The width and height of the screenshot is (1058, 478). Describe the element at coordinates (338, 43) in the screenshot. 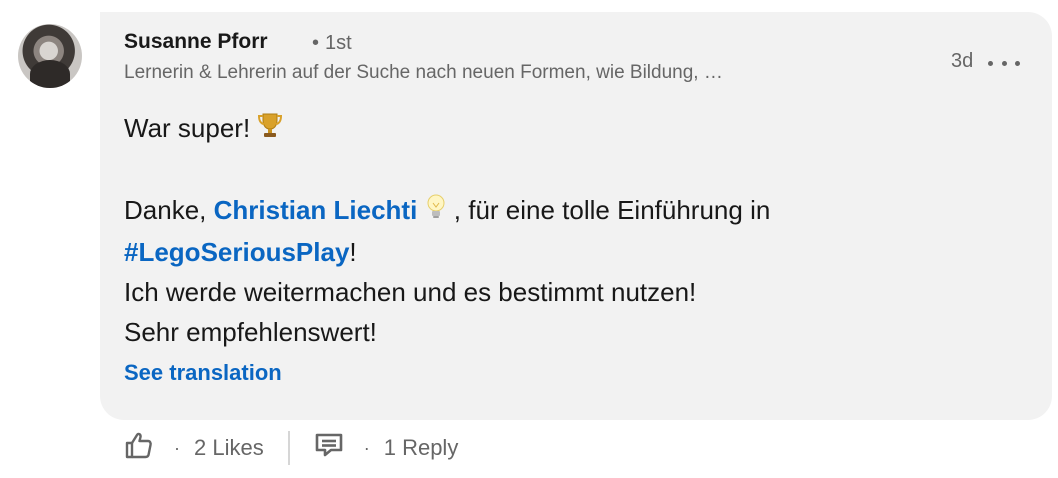

I see `degree-label: 1st` at that location.